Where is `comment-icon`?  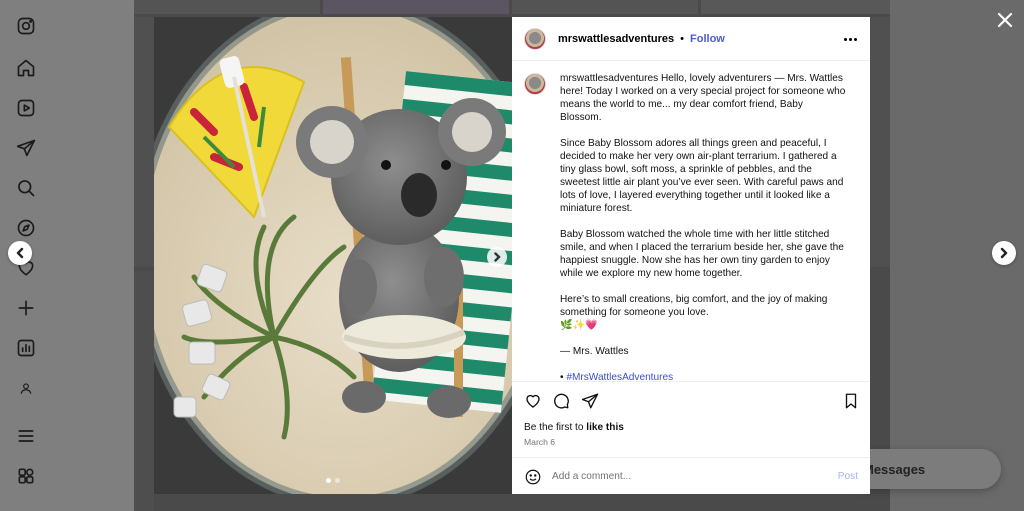 comment-icon is located at coordinates (561, 401).